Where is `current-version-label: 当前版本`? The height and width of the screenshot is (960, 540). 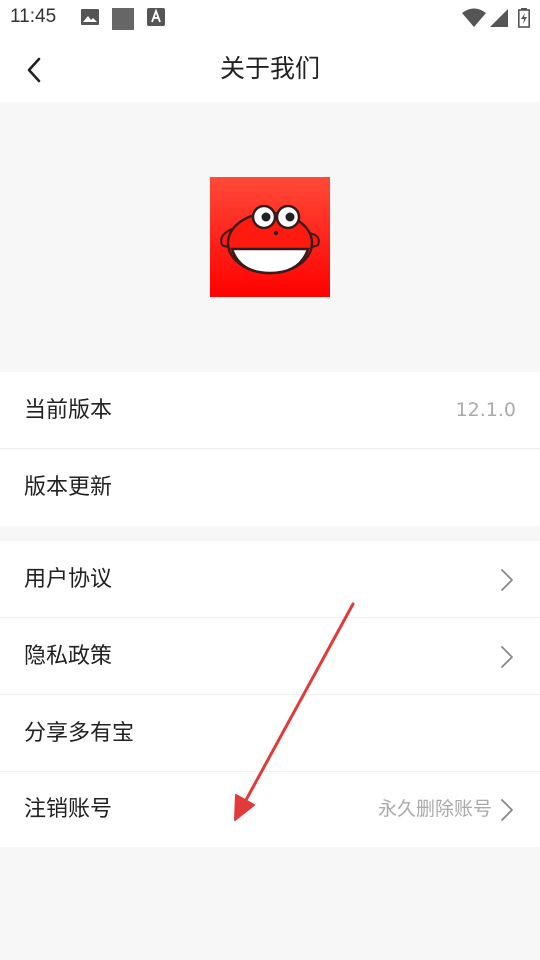
current-version-label: 当前版本 is located at coordinates (68, 410).